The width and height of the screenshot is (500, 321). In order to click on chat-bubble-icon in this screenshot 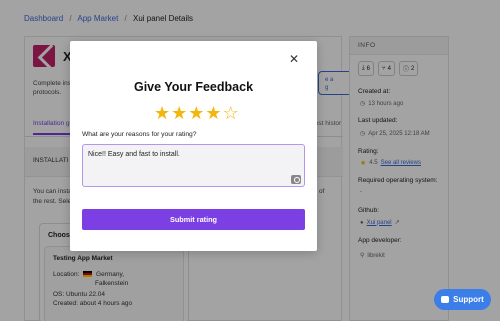, I will do `click(445, 299)`.